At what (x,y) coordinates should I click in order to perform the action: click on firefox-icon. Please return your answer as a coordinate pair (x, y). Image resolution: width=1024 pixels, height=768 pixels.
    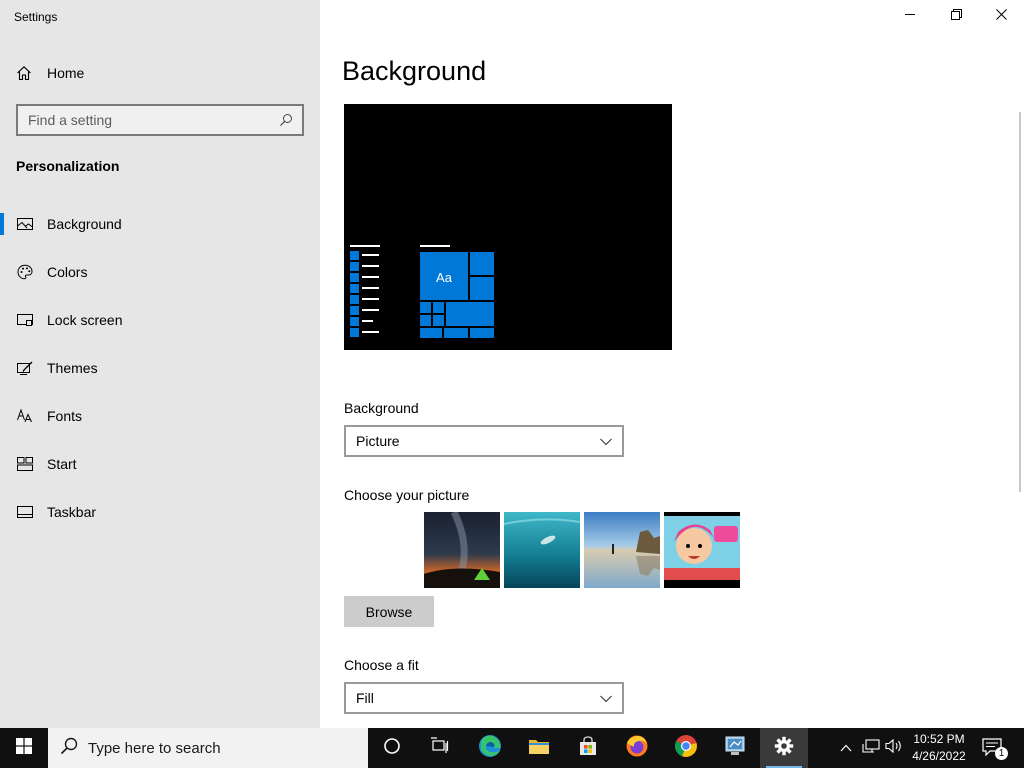
    Looking at the image, I should click on (637, 748).